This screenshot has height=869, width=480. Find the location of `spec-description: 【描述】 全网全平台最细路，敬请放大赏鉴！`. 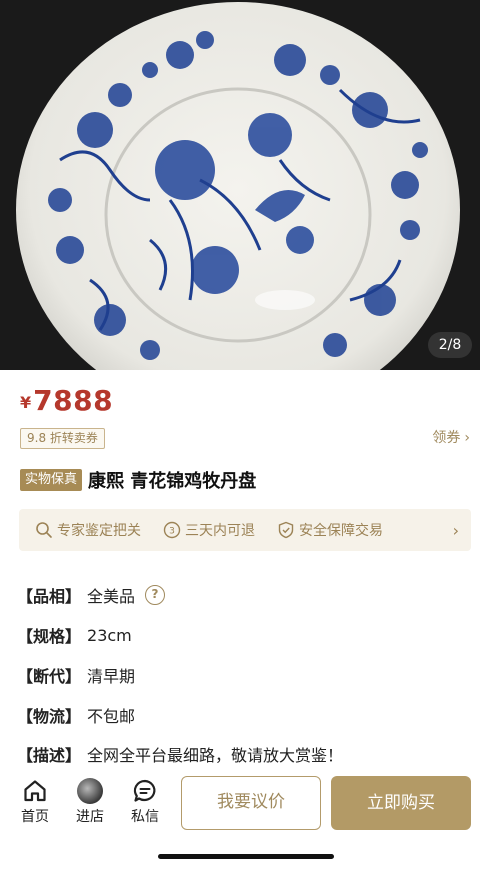

spec-description: 【描述】 全网全平台最细路，敬请放大赏鉴！ is located at coordinates (180, 754).